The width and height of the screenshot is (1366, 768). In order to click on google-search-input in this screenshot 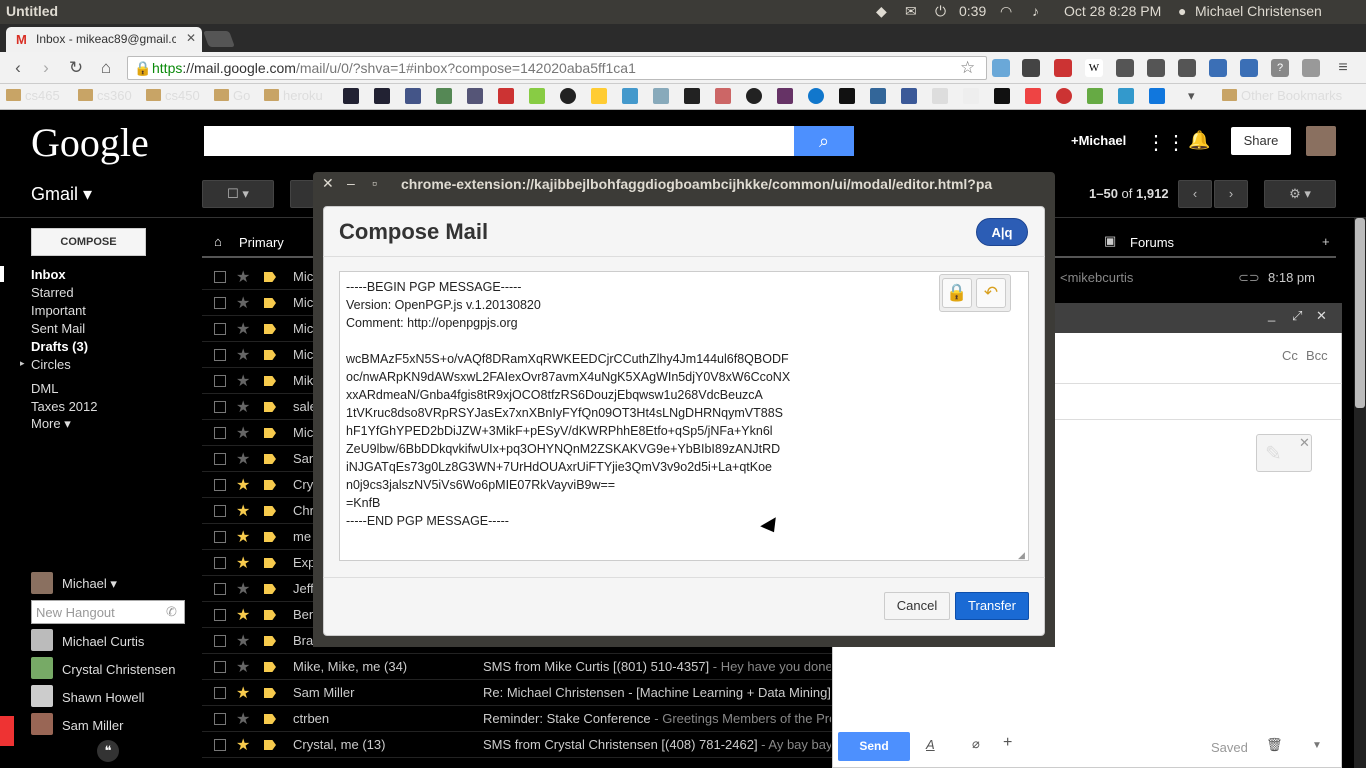, I will do `click(499, 141)`.